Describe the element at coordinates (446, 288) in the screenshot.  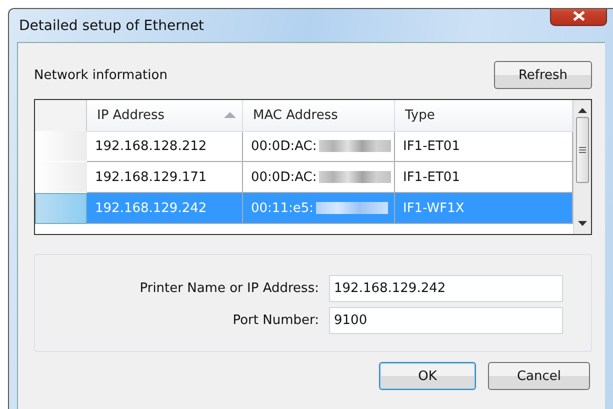
I see `input-field: 192.168.129.242` at that location.